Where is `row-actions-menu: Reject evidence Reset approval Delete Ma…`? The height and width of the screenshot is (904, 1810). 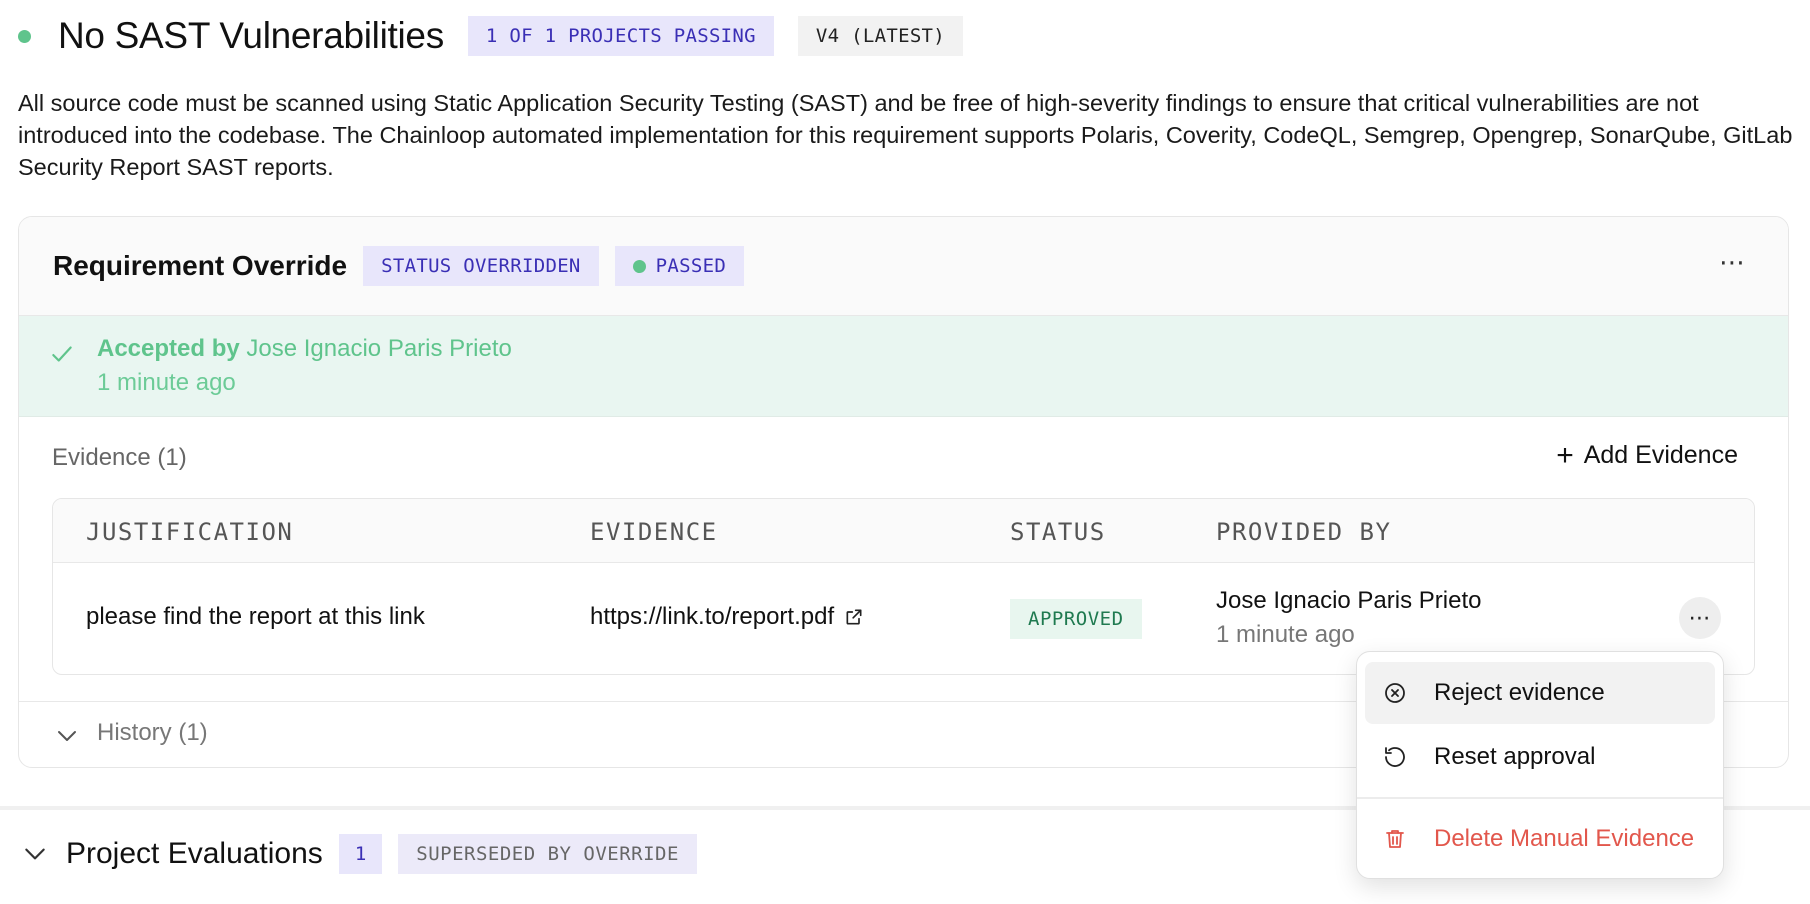 row-actions-menu: Reject evidence Reset approval Delete Ma… is located at coordinates (1540, 765).